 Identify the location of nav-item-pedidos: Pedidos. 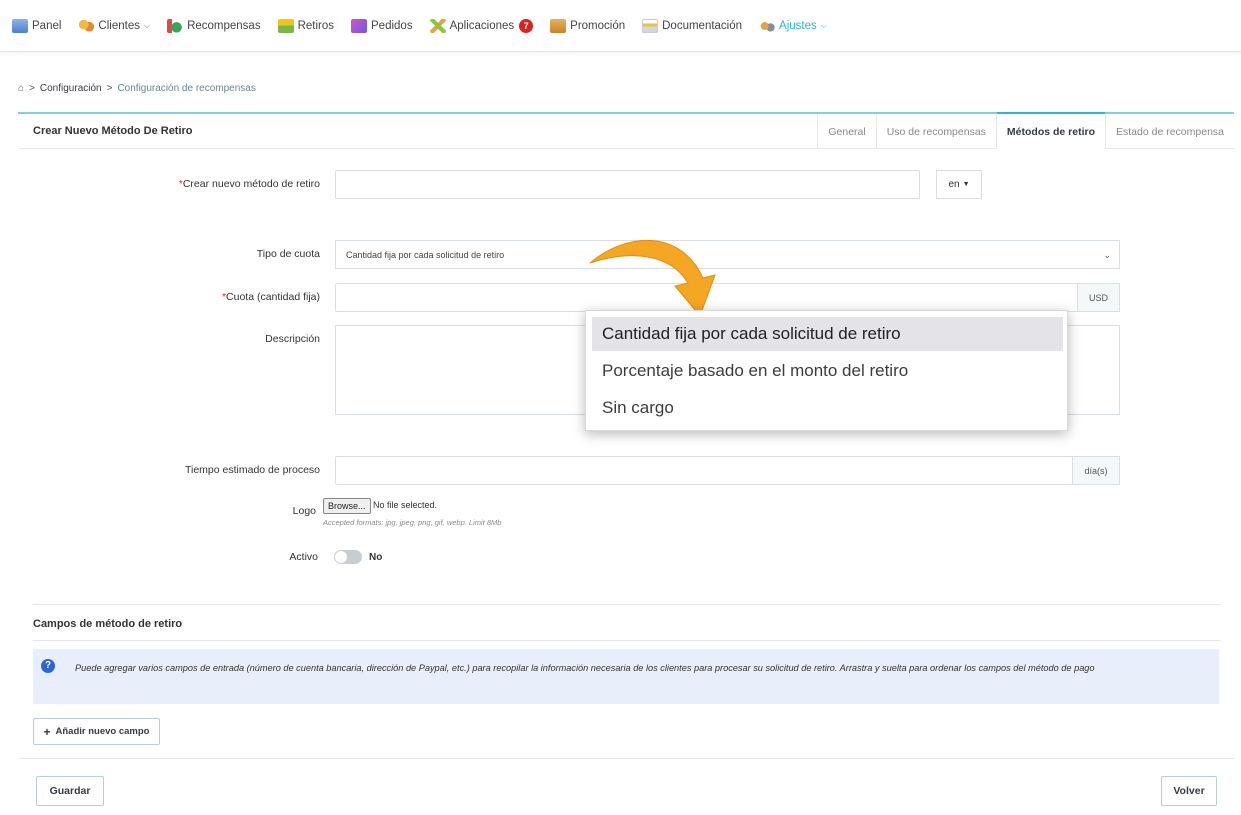
(382, 25).